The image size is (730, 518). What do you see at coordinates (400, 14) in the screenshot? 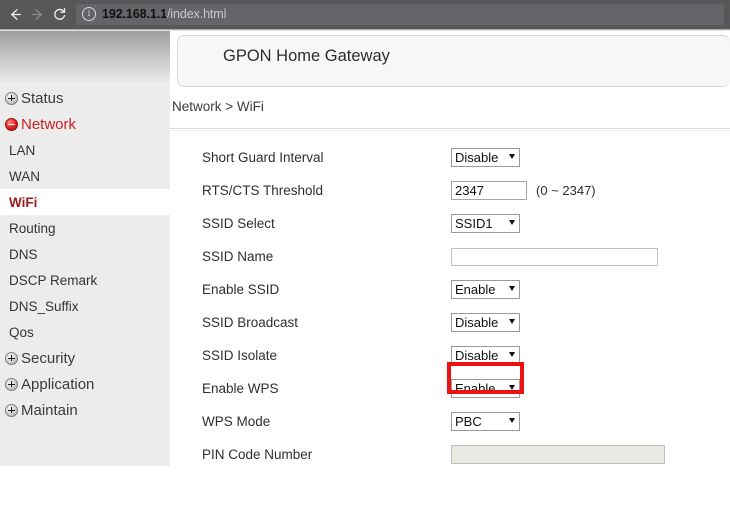
I see `address-bar: i 192.168.1.1/index.html` at bounding box center [400, 14].